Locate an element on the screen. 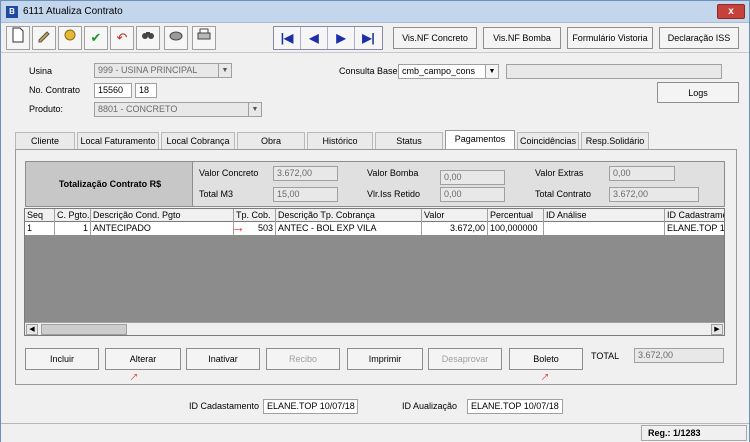  horizontal-scrollbar: ◀ ▶ is located at coordinates (374, 328).